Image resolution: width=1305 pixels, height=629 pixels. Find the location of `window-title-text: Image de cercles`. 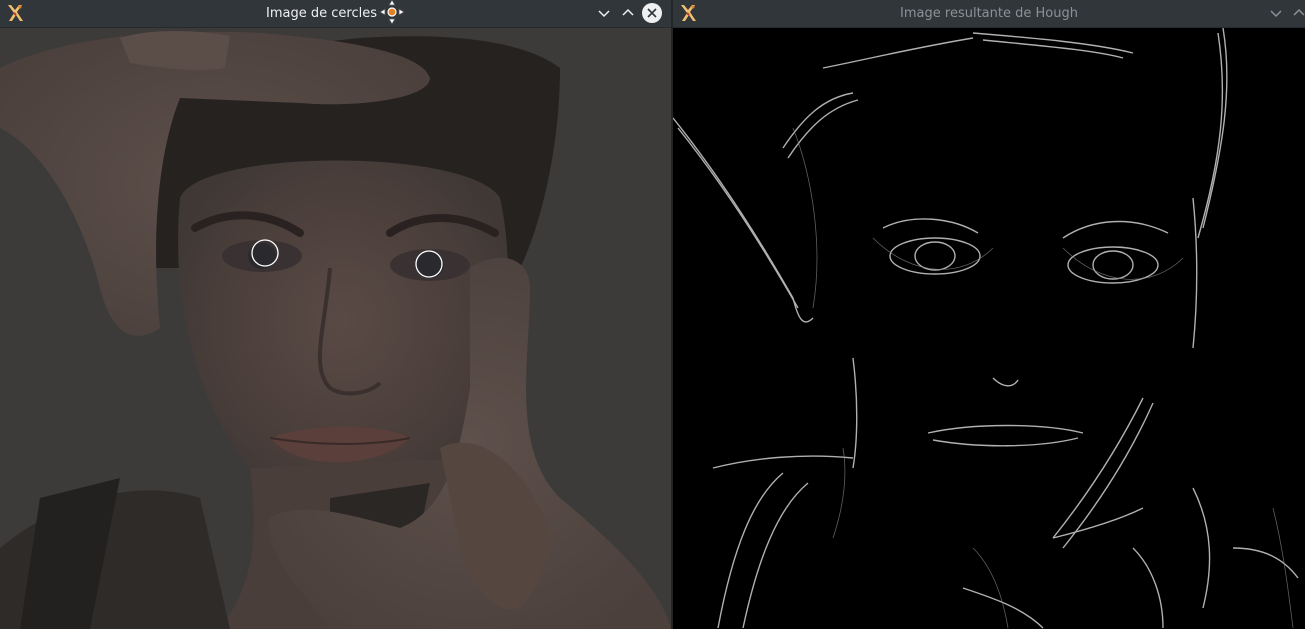

window-title-text: Image de cercles is located at coordinates (321, 13).